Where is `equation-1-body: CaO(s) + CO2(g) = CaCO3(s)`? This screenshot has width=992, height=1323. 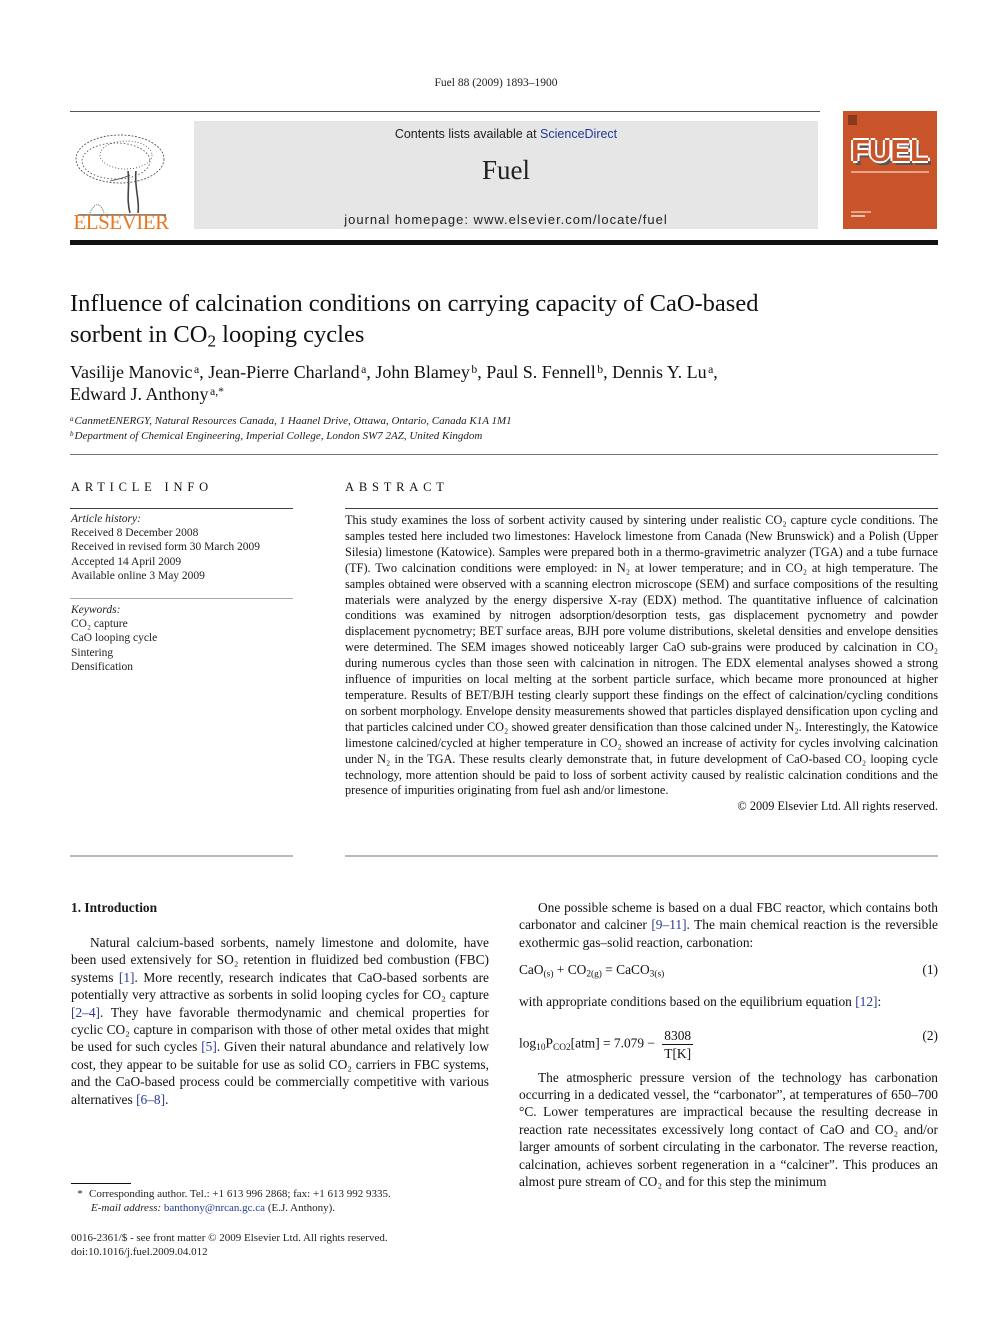
equation-1-body: CaO(s) + CO2(g) = CaCO3(s) is located at coordinates (592, 971).